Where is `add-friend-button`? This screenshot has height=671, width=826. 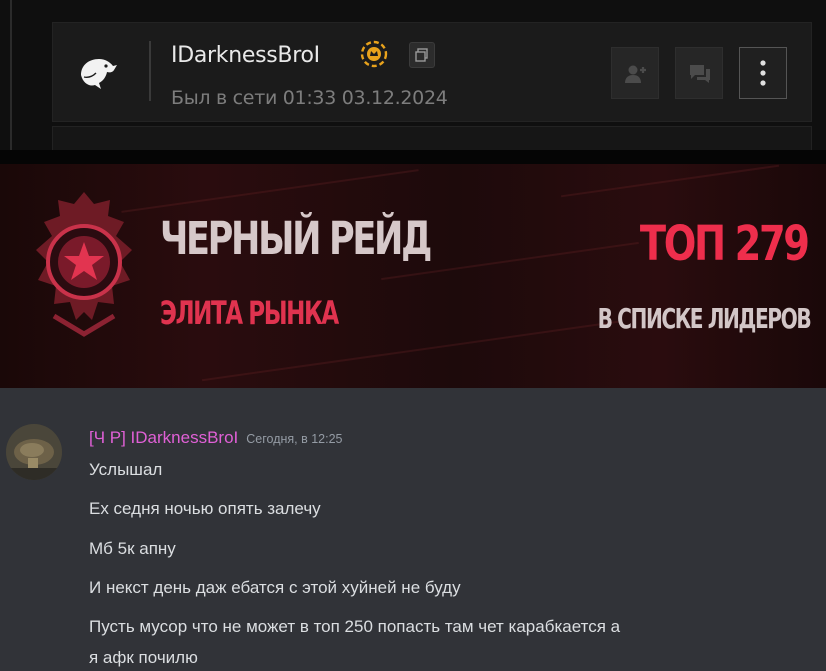 add-friend-button is located at coordinates (635, 73).